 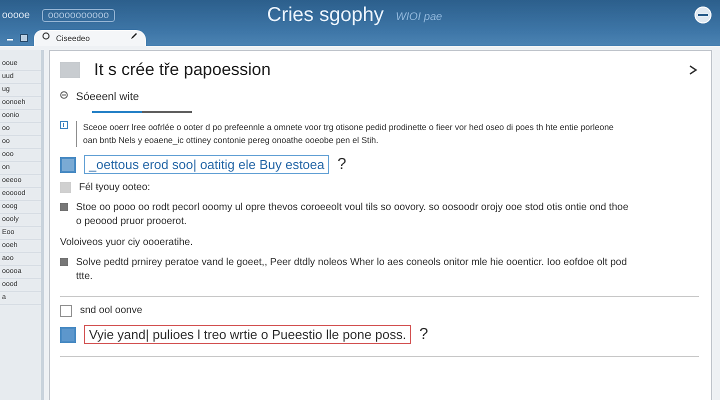 What do you see at coordinates (353, 215) in the screenshot?
I see `bullet-text: Stoe oo pooo oo rodt pecorl ooomy ul opre thevos coroeeolt voul tils so oovory. so oosoodr orojy ooe stod otis ontie ond thoe o peoood pruor prooerot.` at bounding box center [353, 215].